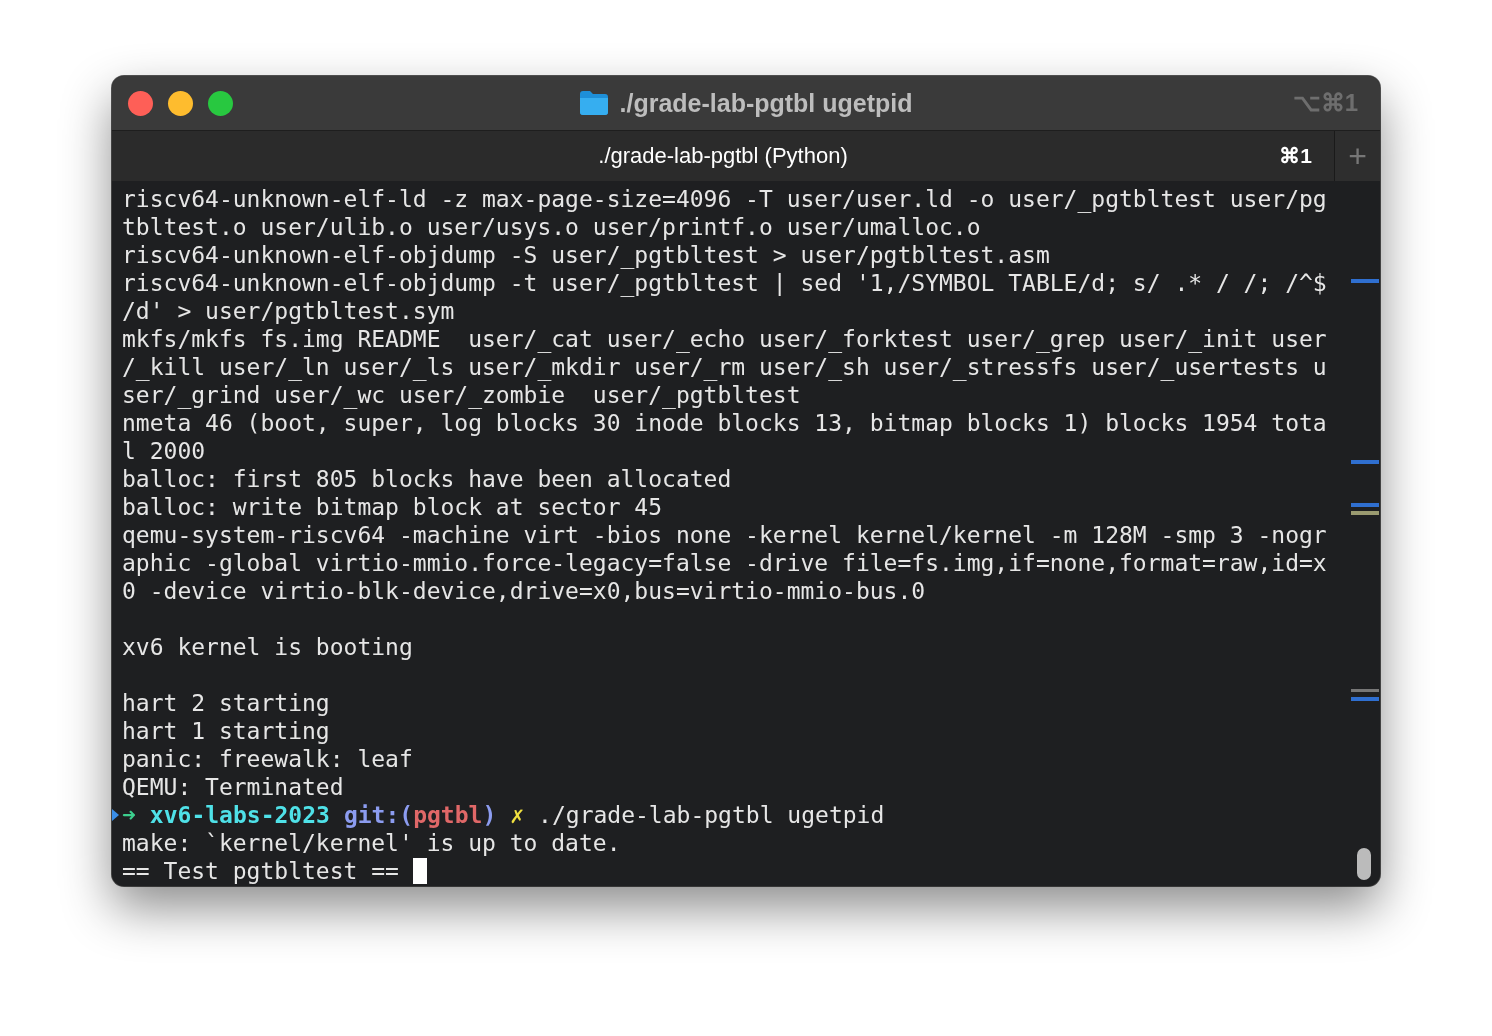 The height and width of the screenshot is (1036, 1492). What do you see at coordinates (711, 815) in the screenshot?
I see `prompt-command: ./grade-lab-pgtbl ugetpid` at bounding box center [711, 815].